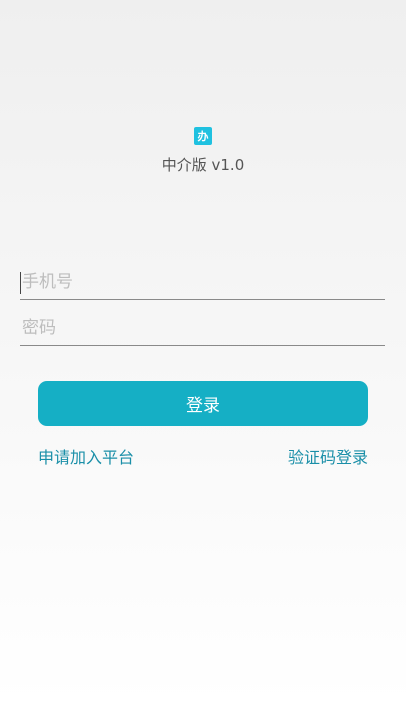 The height and width of the screenshot is (705, 406). I want to click on text-cursor, so click(20, 283).